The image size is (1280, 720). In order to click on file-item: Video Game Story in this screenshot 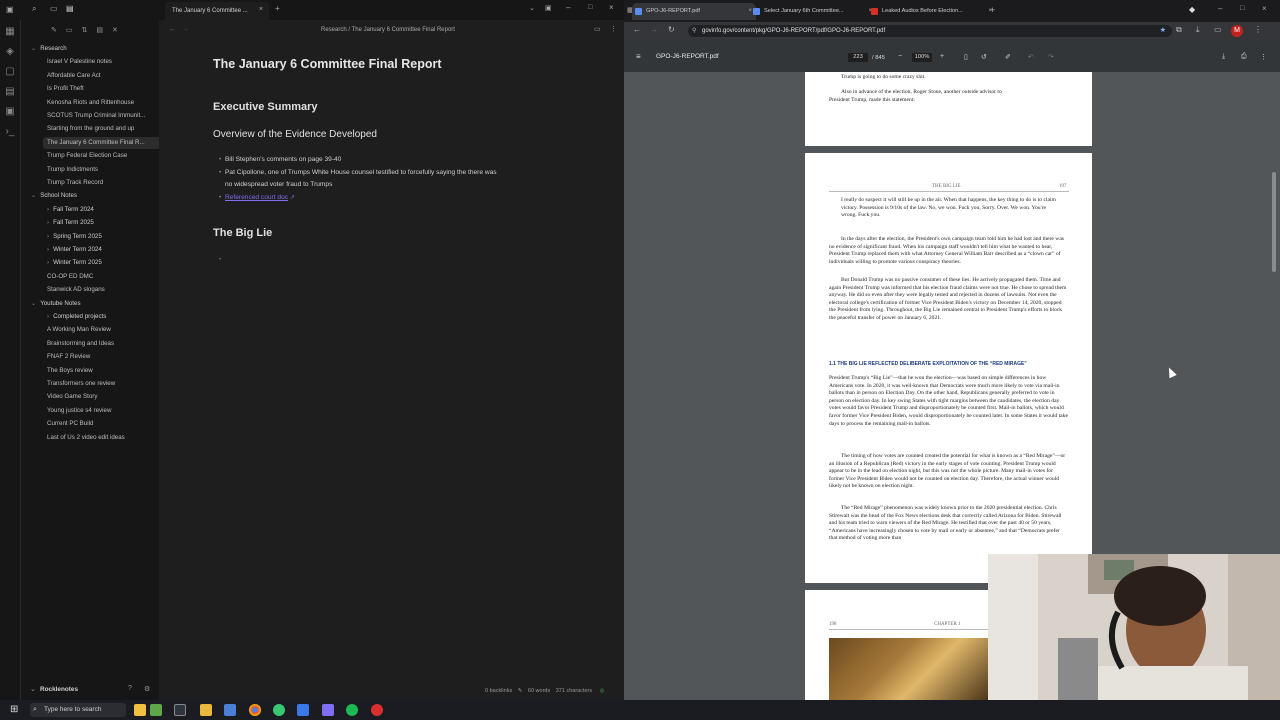, I will do `click(101, 397)`.